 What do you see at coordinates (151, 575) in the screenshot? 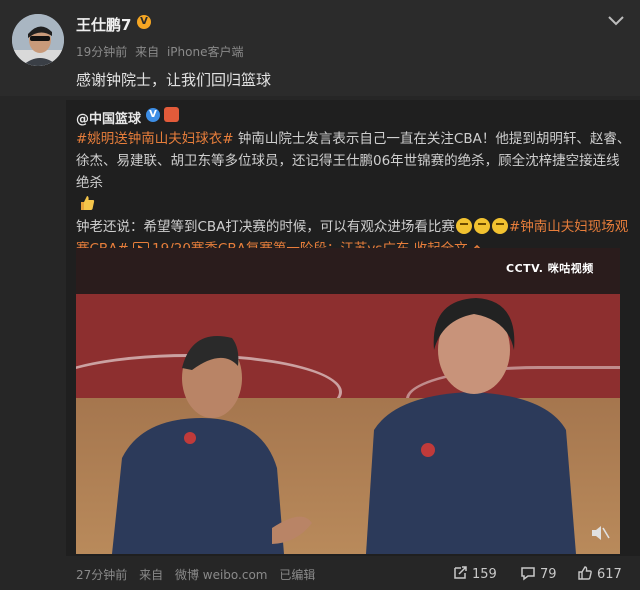
I see `repost-source-prefix: 来自` at bounding box center [151, 575].